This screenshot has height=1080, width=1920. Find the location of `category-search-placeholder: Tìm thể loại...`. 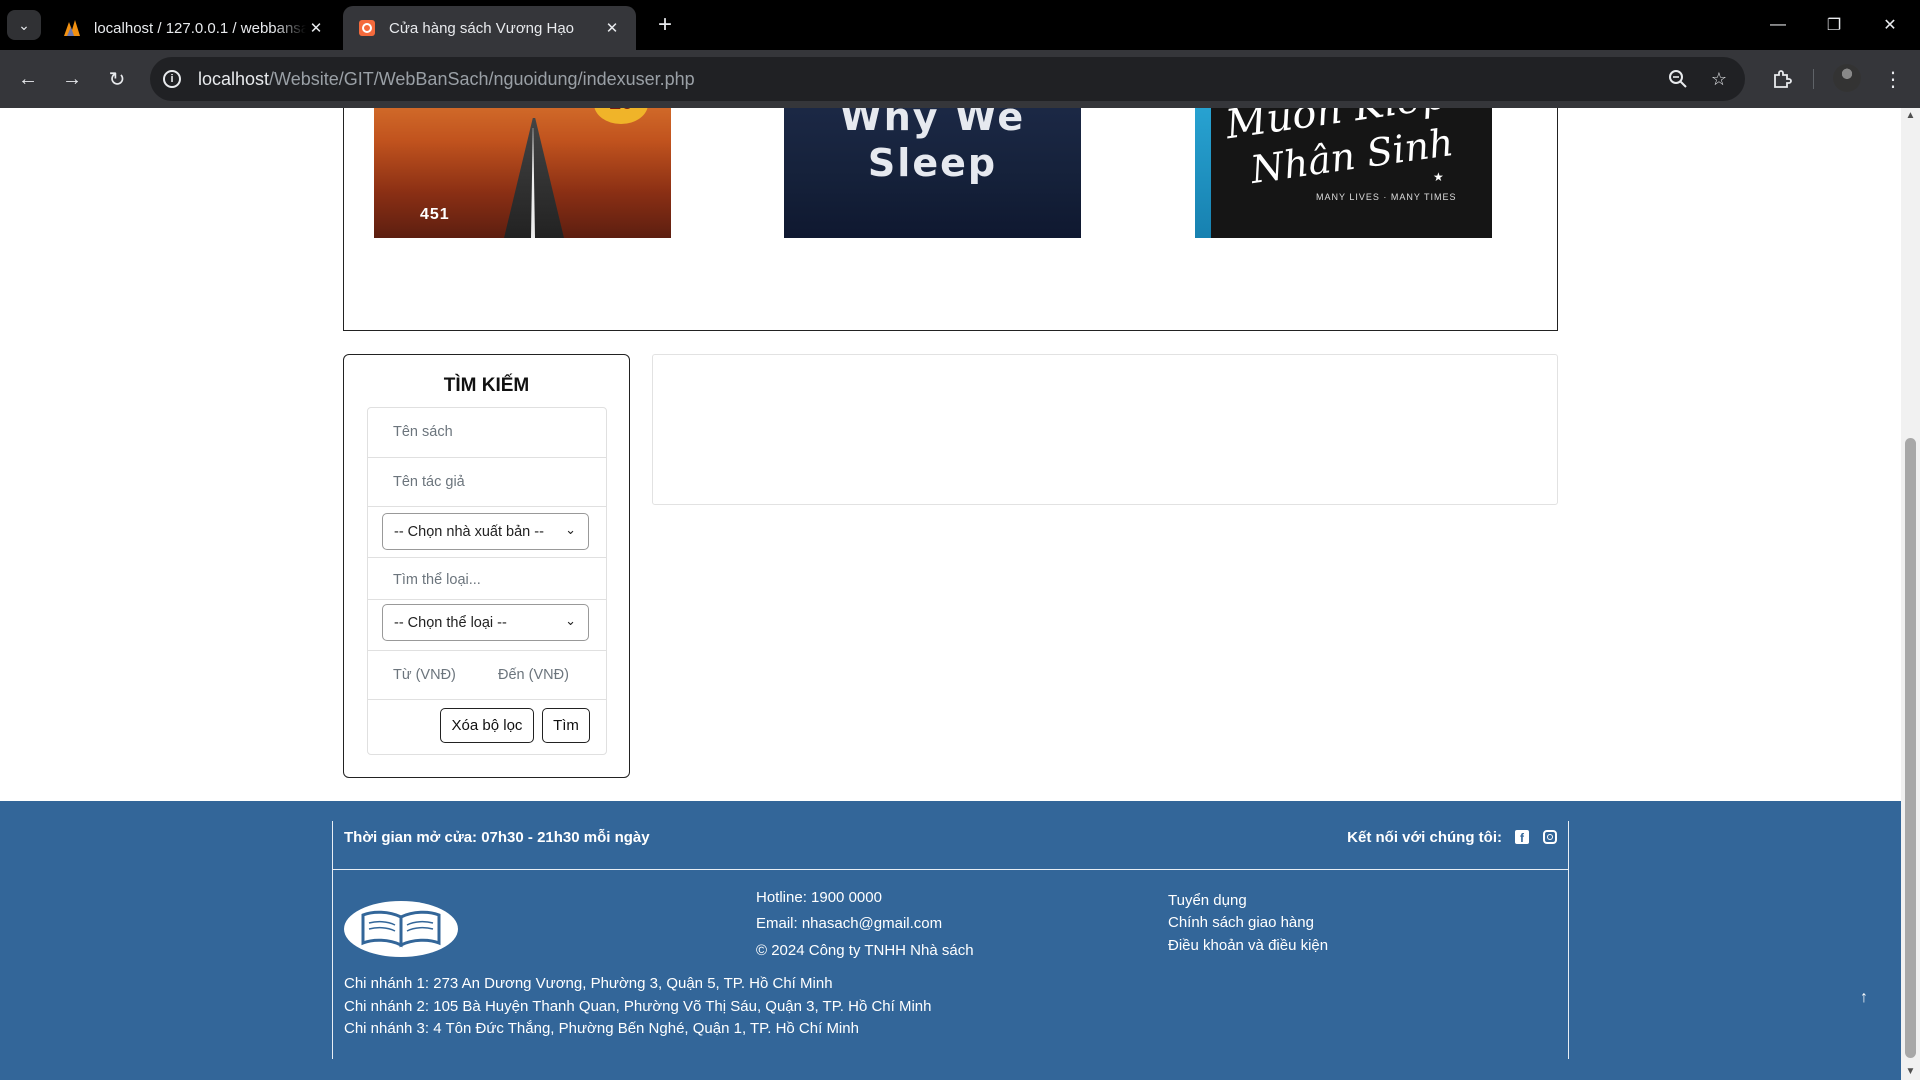

category-search-placeholder: Tìm thể loại... is located at coordinates (437, 580).